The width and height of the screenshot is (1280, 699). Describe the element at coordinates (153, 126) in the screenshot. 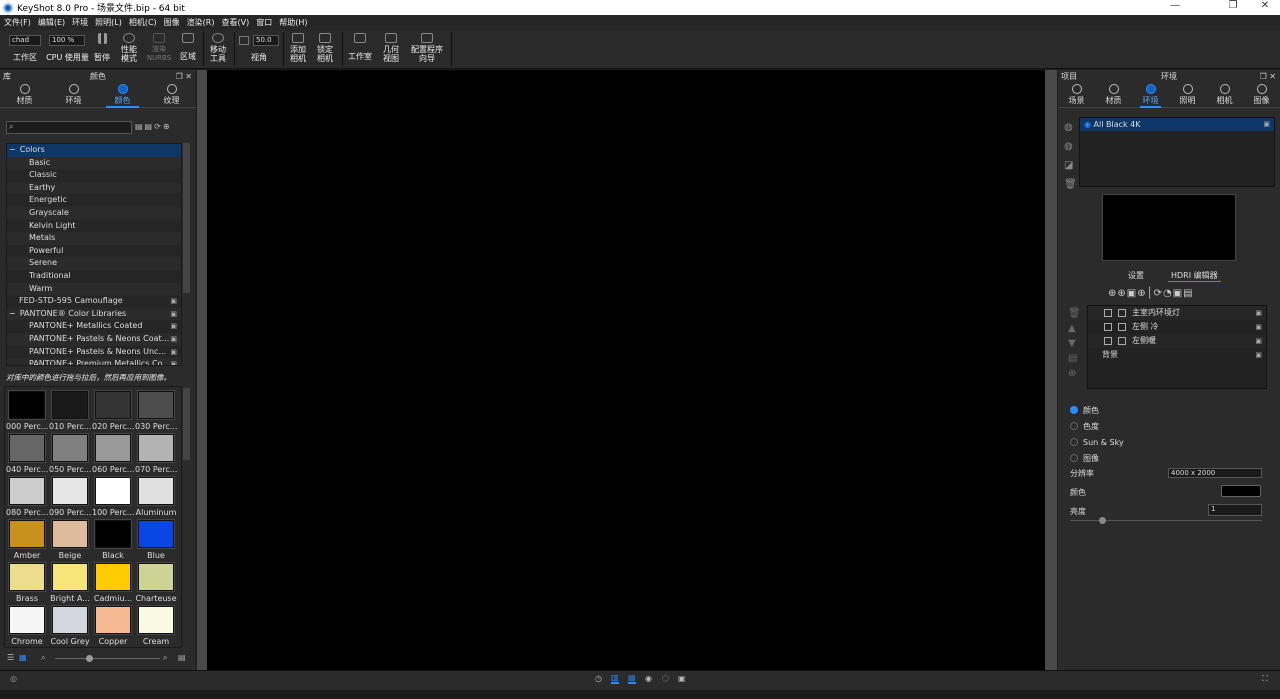

I see `library-tool-icons: ▤▤⟳⊕` at that location.